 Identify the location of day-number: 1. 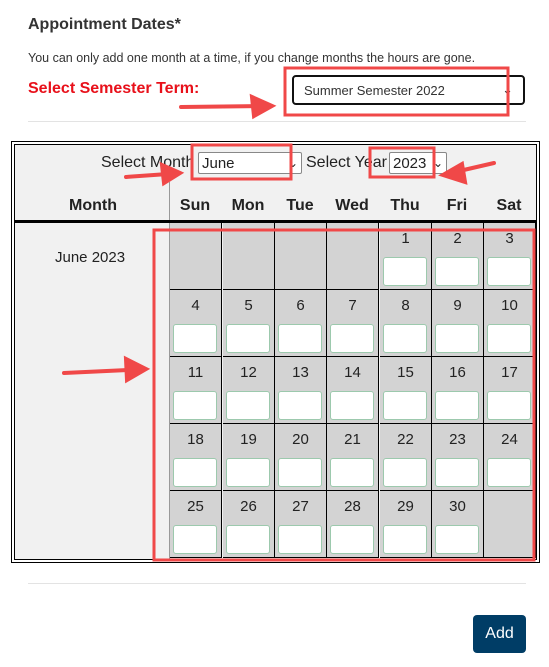
(405, 238).